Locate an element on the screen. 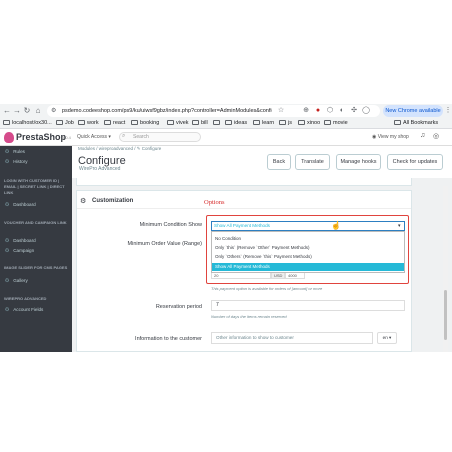  search-icon: ⌕ is located at coordinates (124, 136).